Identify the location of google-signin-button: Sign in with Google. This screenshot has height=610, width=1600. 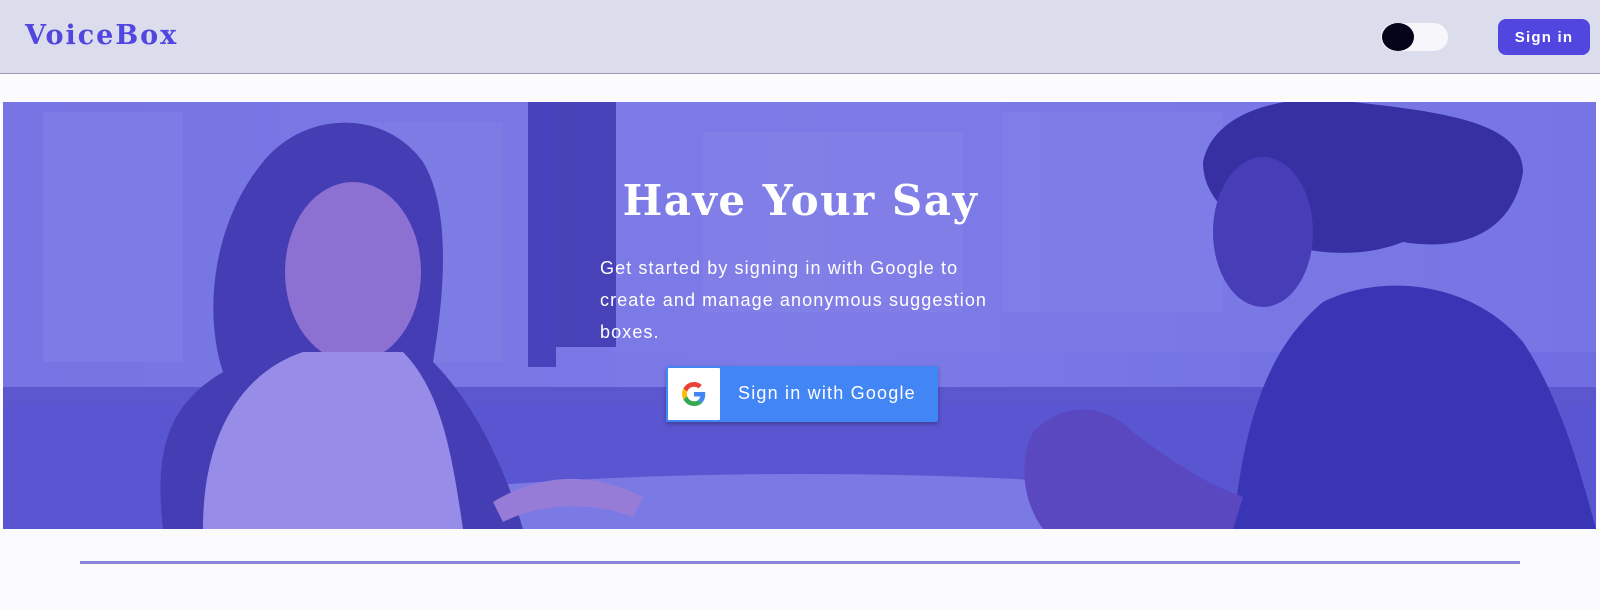
(802, 394).